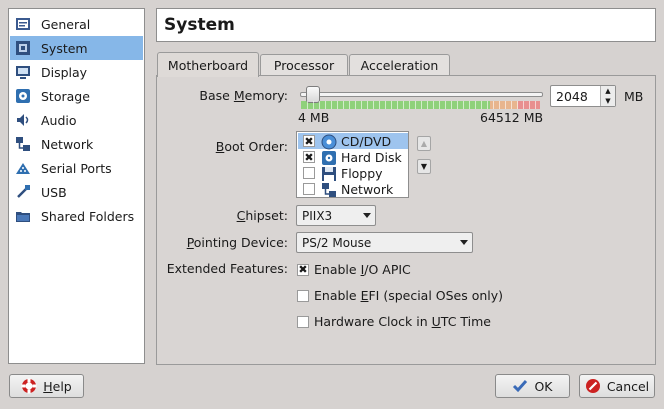 The image size is (664, 409). What do you see at coordinates (608, 91) in the screenshot?
I see `spin-up-icon: ▲` at bounding box center [608, 91].